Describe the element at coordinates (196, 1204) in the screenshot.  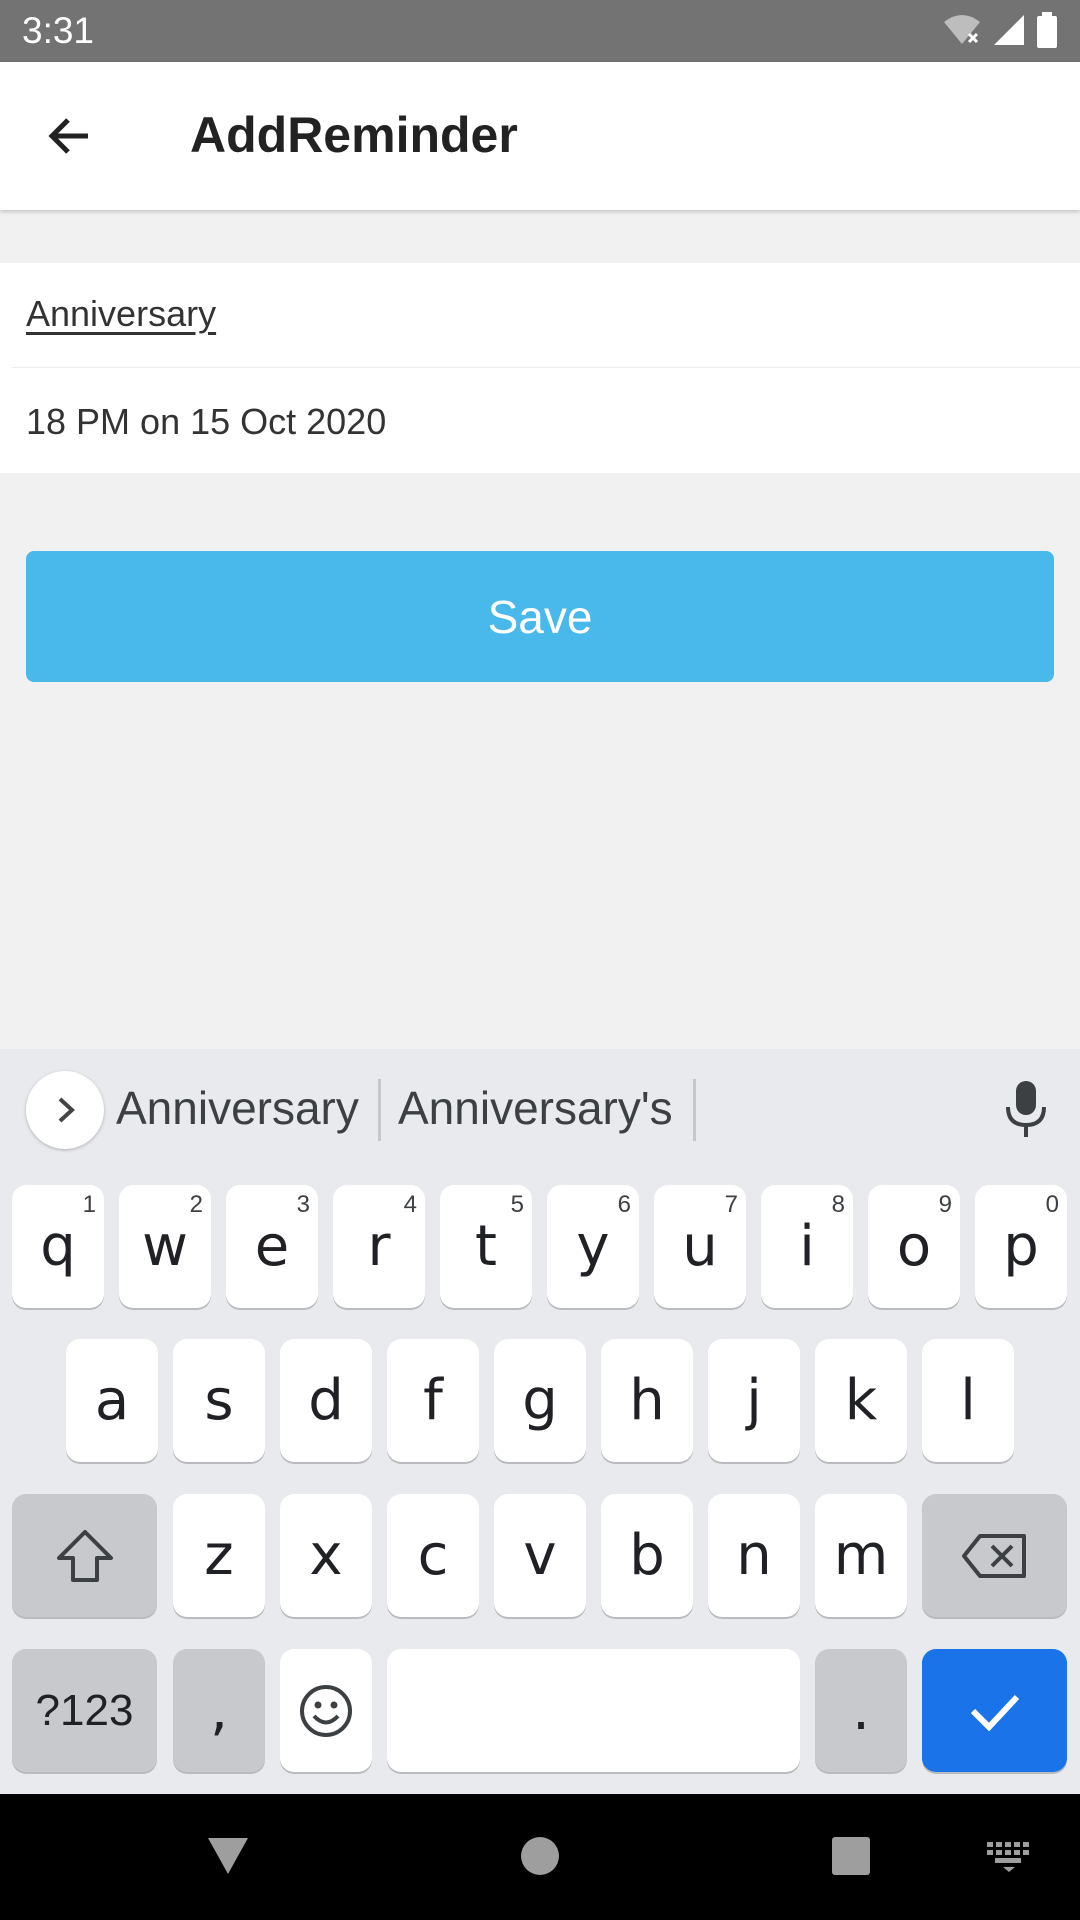
I see `key-hint: 2` at that location.